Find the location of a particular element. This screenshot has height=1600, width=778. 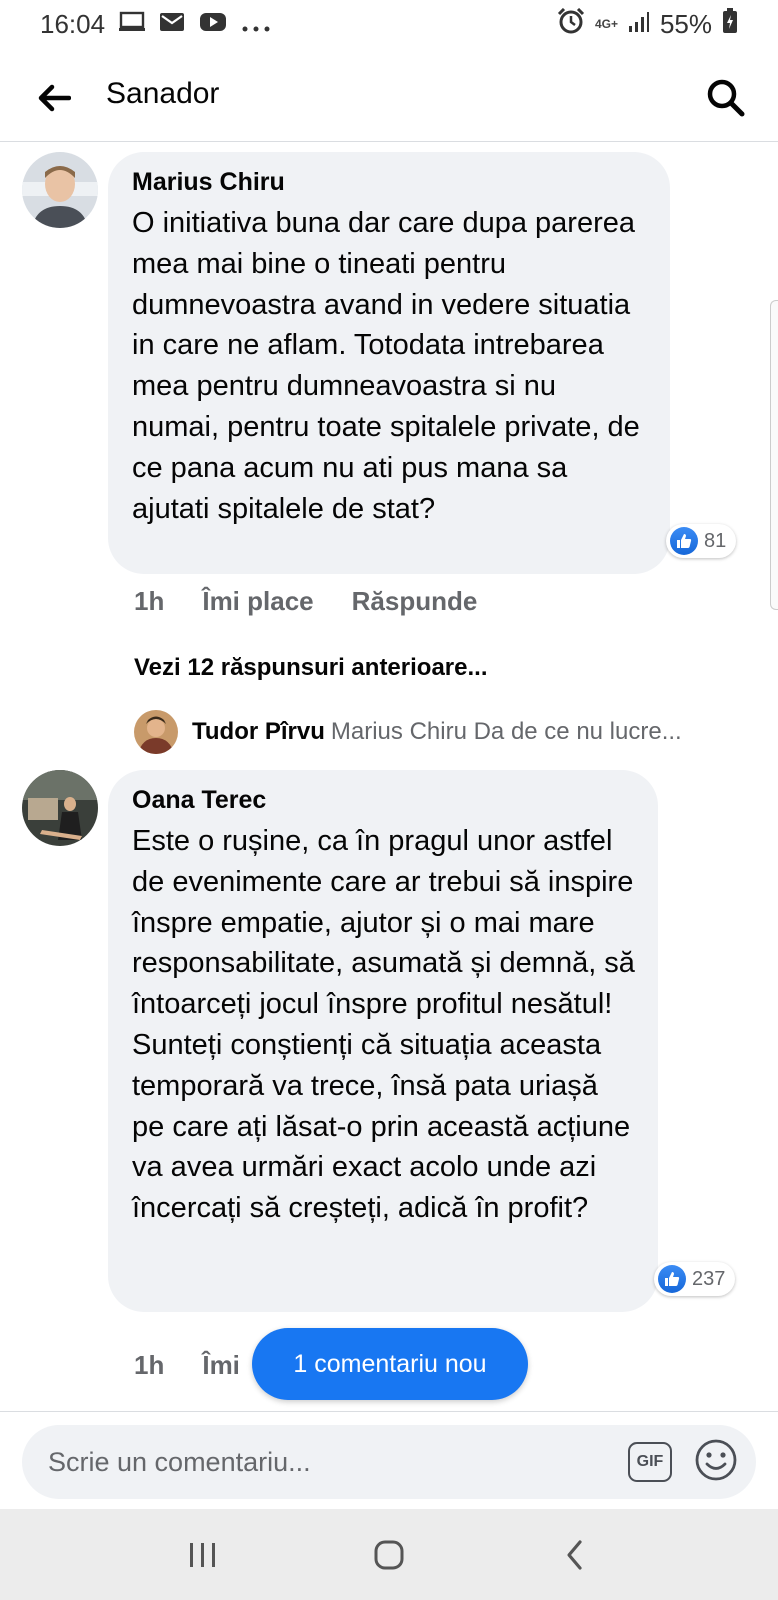

more-notifications-icon is located at coordinates (256, 24).